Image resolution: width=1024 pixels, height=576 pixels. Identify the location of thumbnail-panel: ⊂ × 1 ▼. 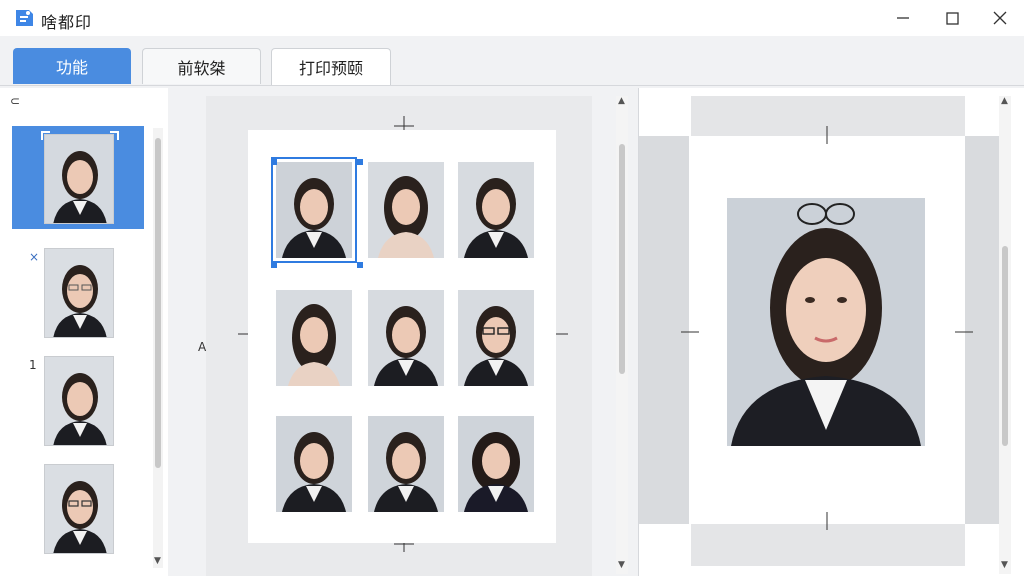
(84, 332).